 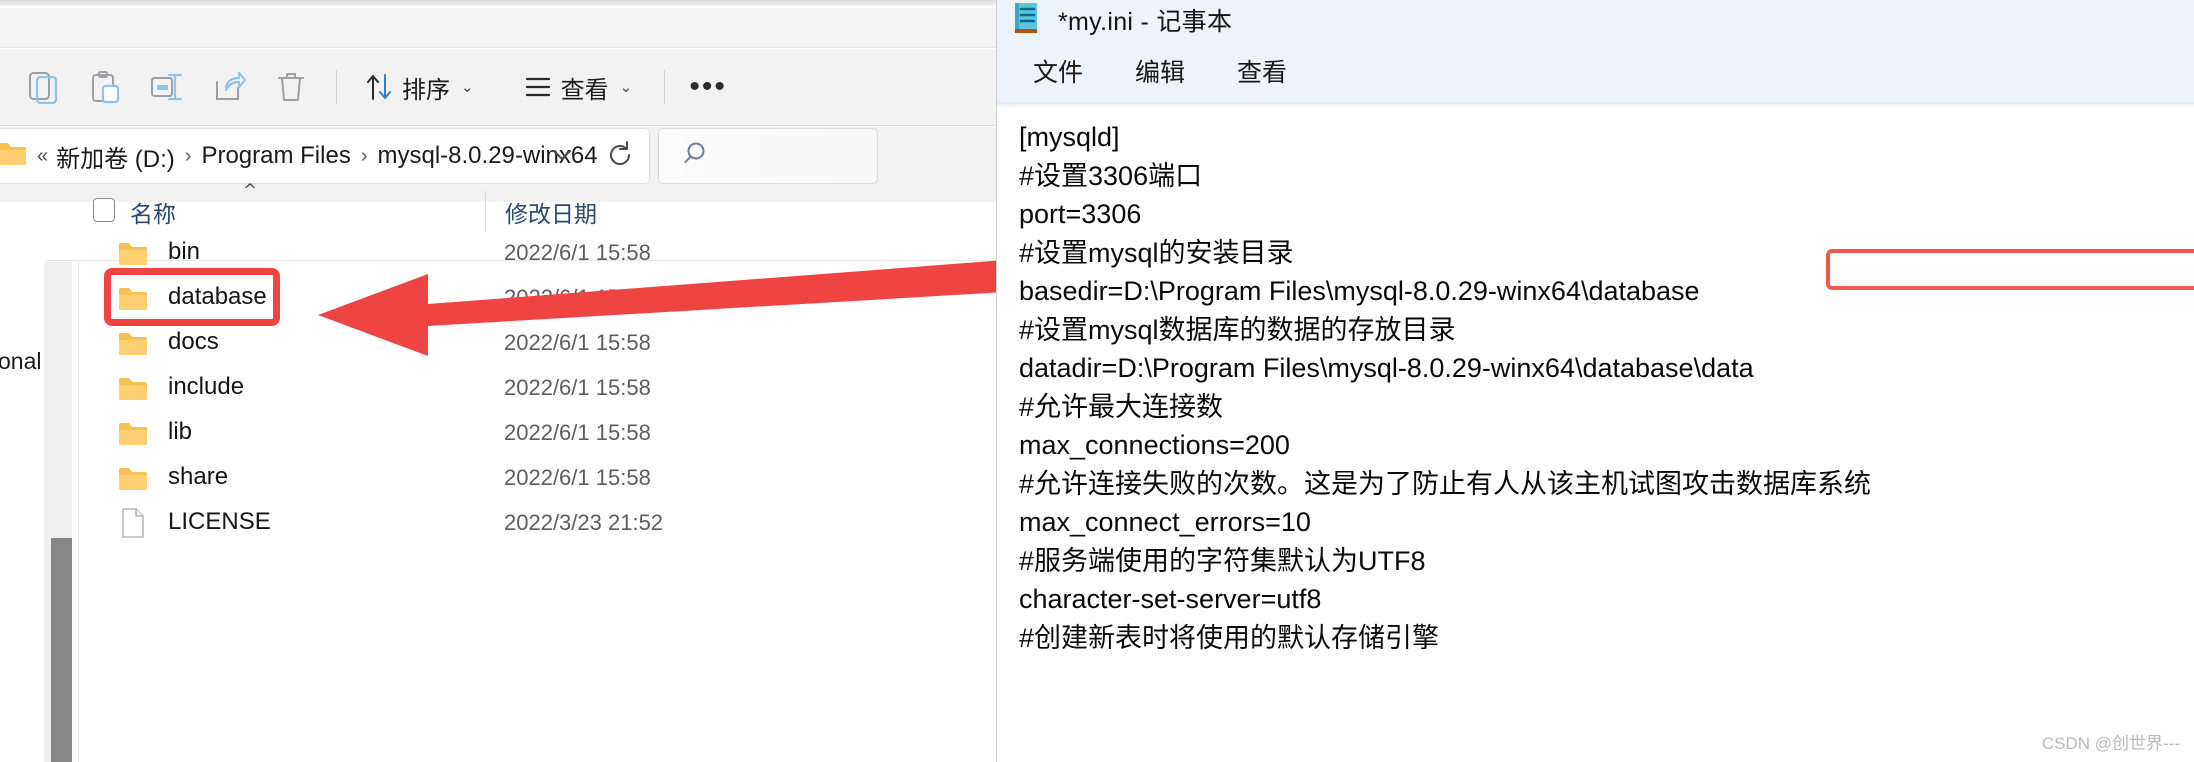 I want to click on column-header-name: 名称, so click(x=153, y=212).